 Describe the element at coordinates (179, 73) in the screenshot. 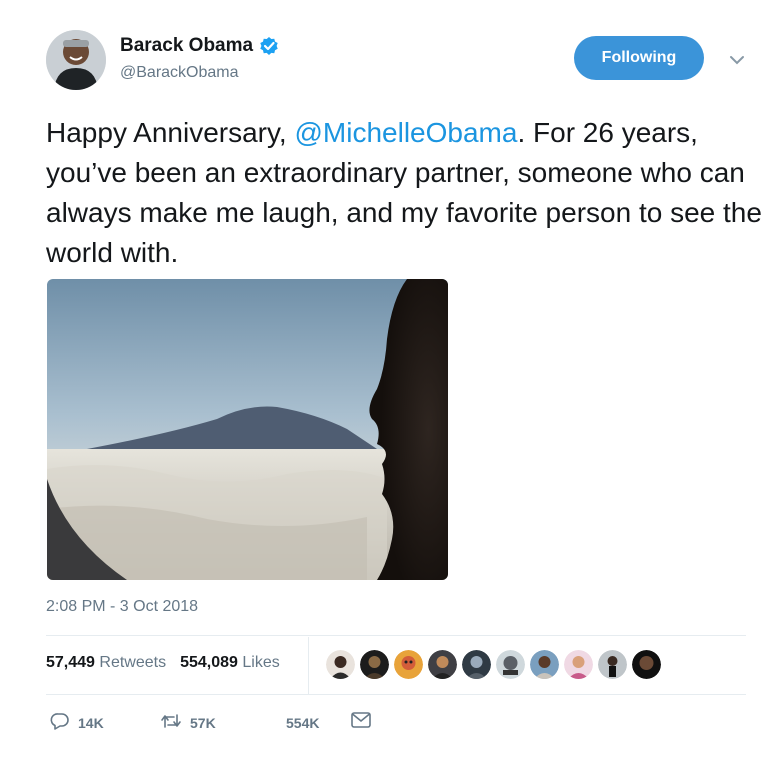

I see `author-handle: @BarackObama` at that location.